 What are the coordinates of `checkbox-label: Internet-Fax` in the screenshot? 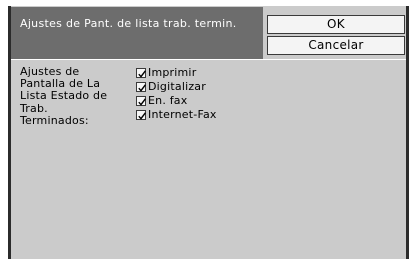 It's located at (182, 114).